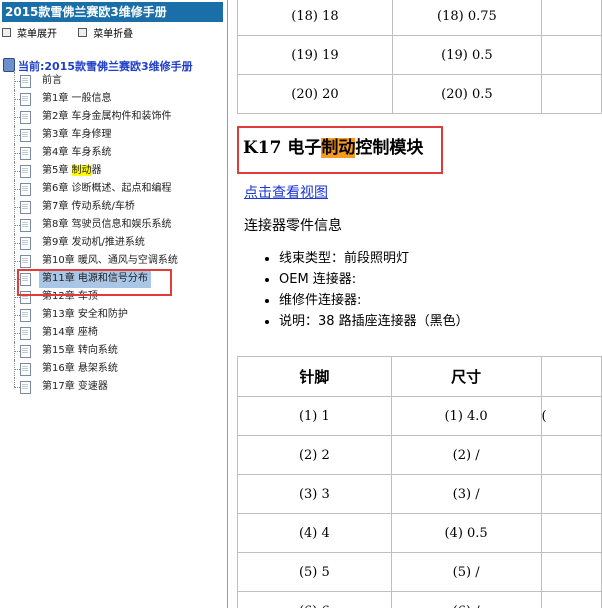  Describe the element at coordinates (110, 260) in the screenshot. I see `sidebar-item-label: 第10章 暖风、通风与空调系统` at that location.